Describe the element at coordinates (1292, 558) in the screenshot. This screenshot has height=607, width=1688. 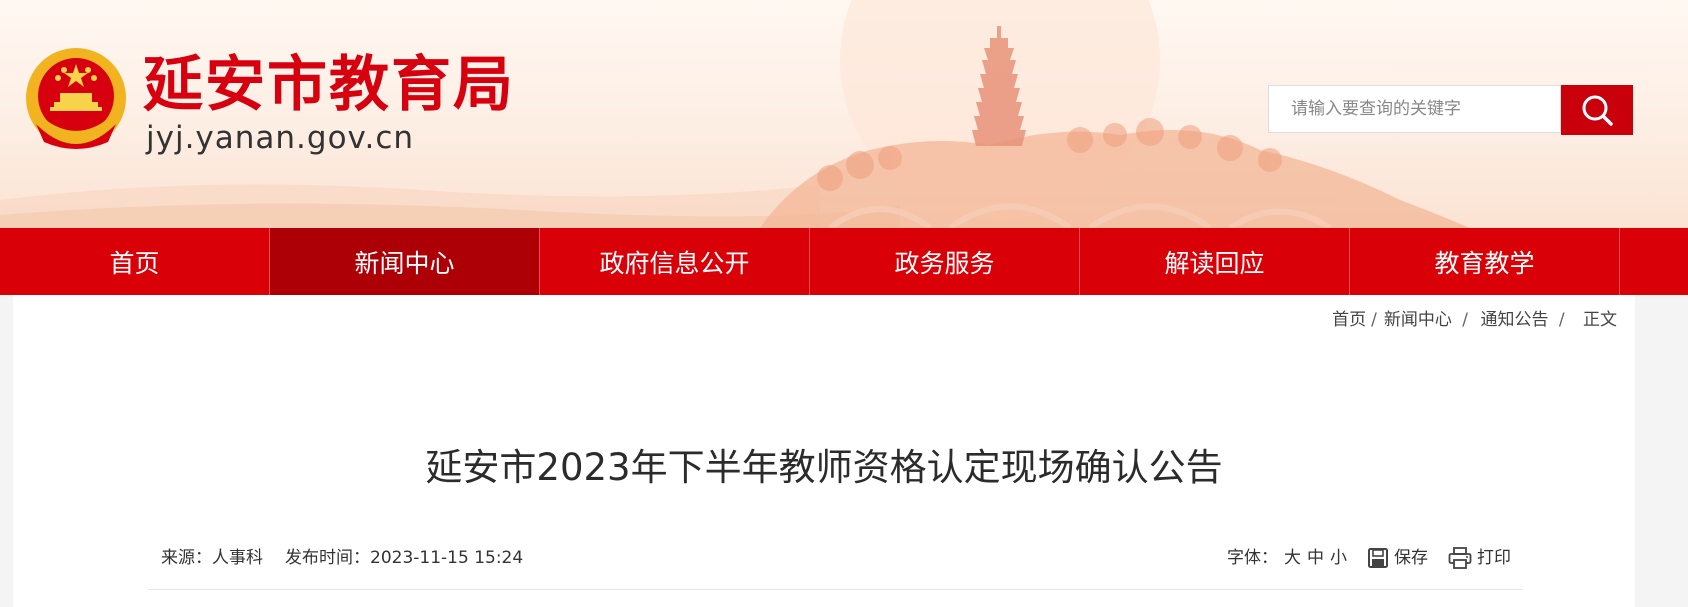
I see `font-size-large: 大` at that location.